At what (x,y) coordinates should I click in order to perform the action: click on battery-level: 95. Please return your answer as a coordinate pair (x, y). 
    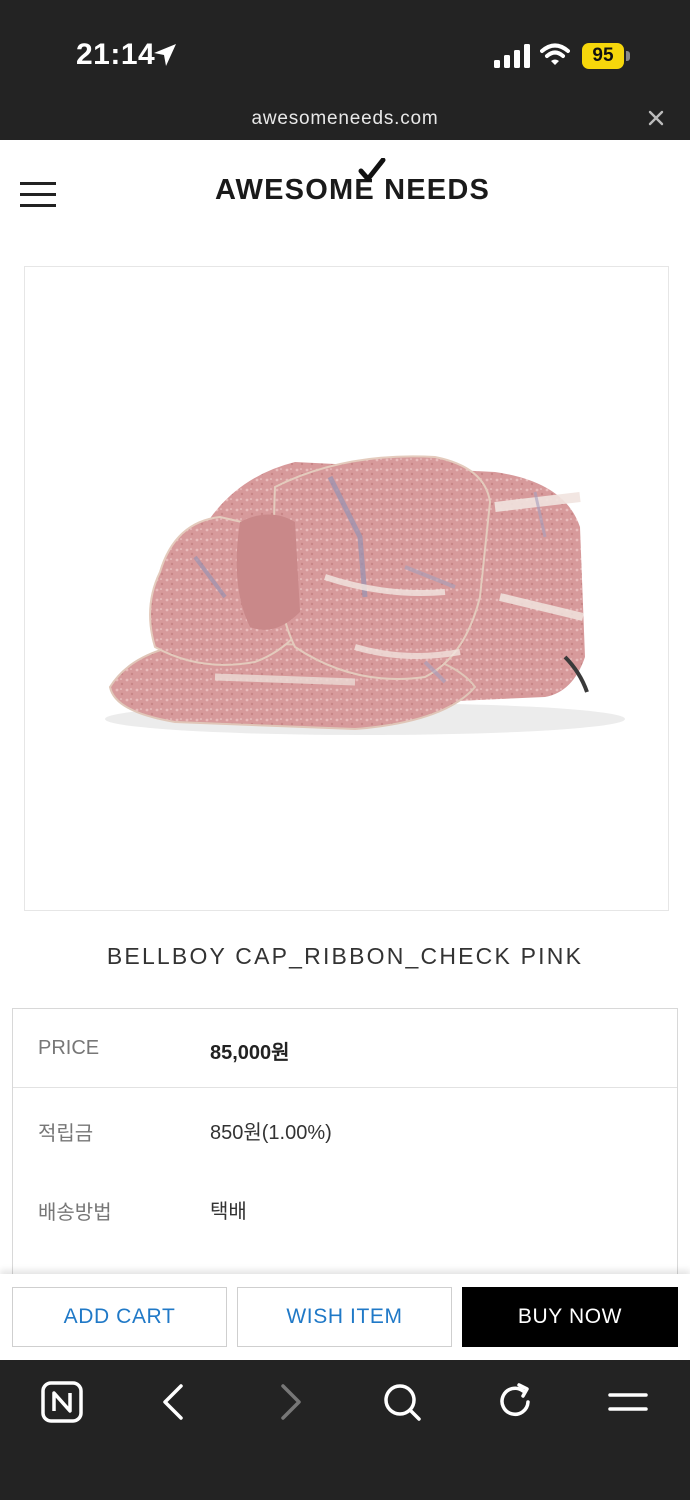
    Looking at the image, I should click on (603, 56).